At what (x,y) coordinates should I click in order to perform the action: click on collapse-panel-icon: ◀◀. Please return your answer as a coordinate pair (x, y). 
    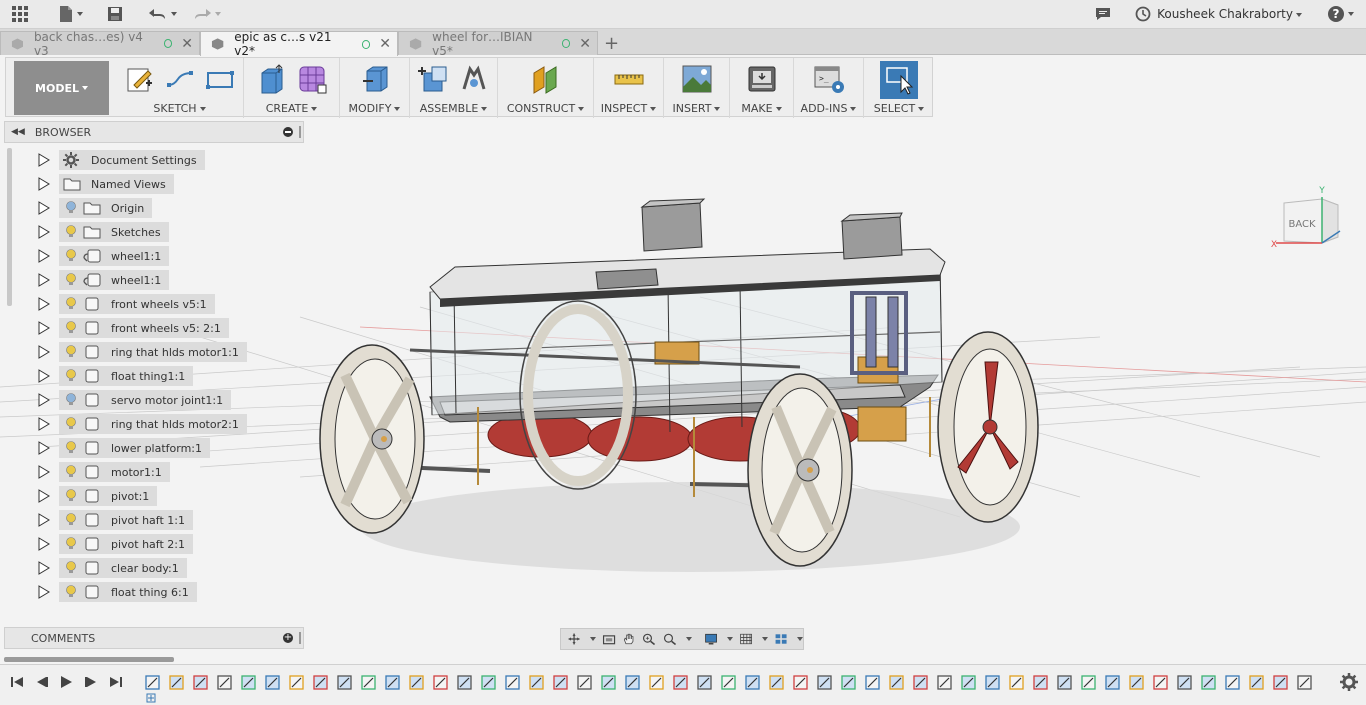
    Looking at the image, I should click on (18, 132).